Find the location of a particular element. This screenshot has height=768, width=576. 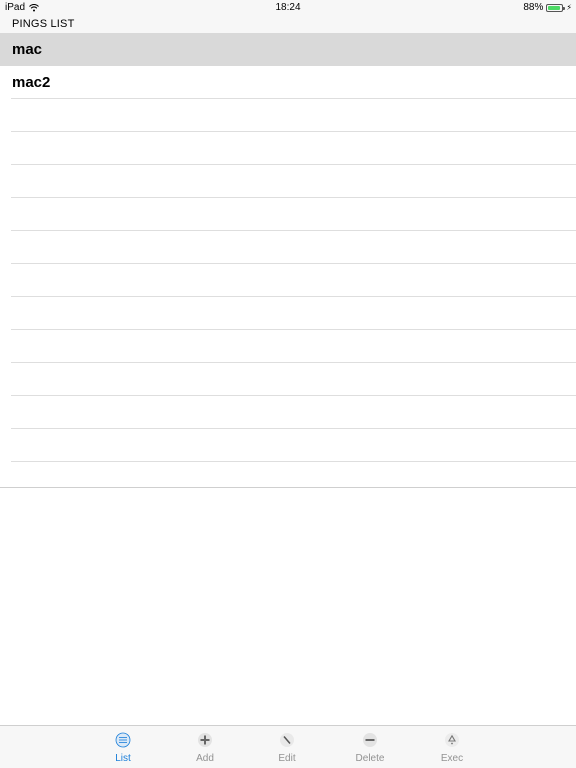

tab-edit: Edit is located at coordinates (287, 749).